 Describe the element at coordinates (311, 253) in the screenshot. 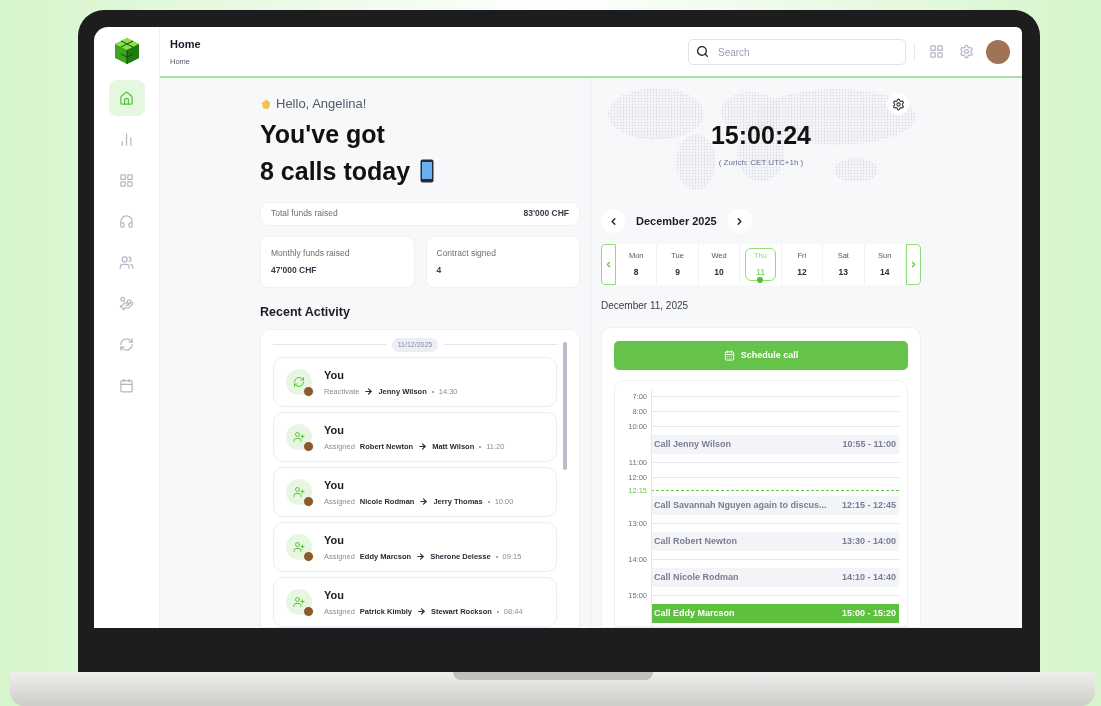

I see `stat-label: Monthly funds raised` at that location.